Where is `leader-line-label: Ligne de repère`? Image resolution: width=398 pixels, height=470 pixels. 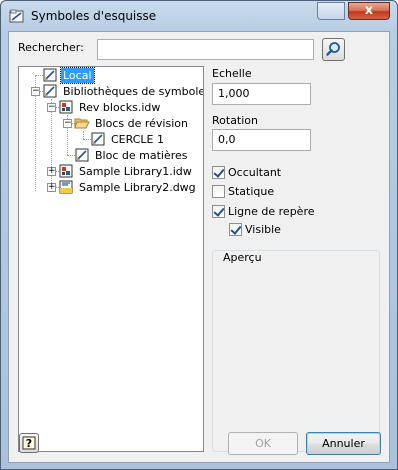 leader-line-label: Ligne de repère is located at coordinates (271, 211).